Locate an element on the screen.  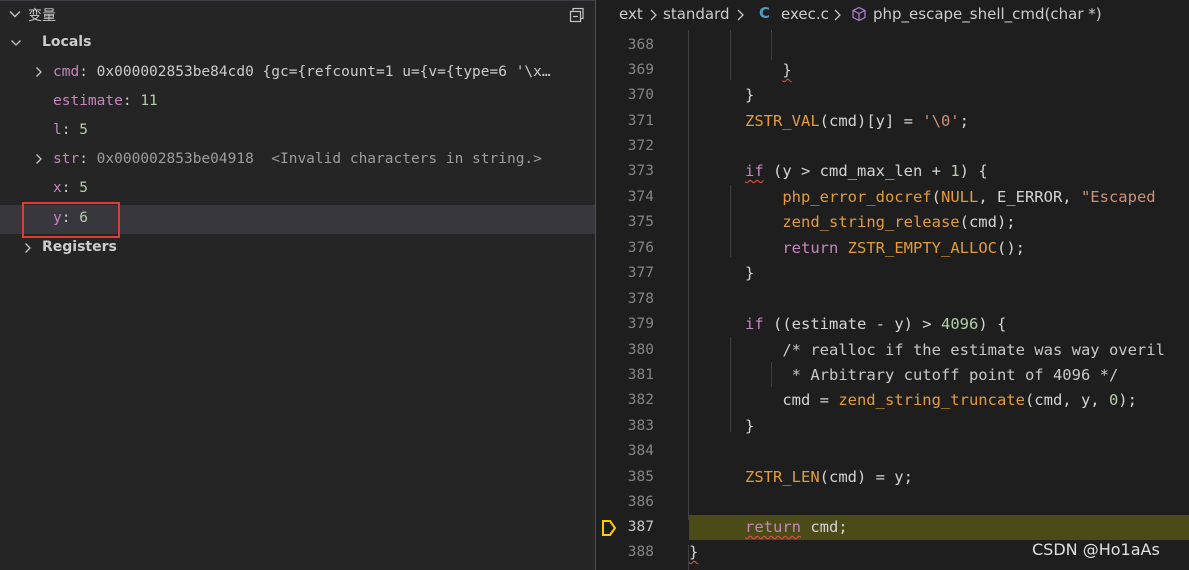
line-number: 370 is located at coordinates (640, 95).